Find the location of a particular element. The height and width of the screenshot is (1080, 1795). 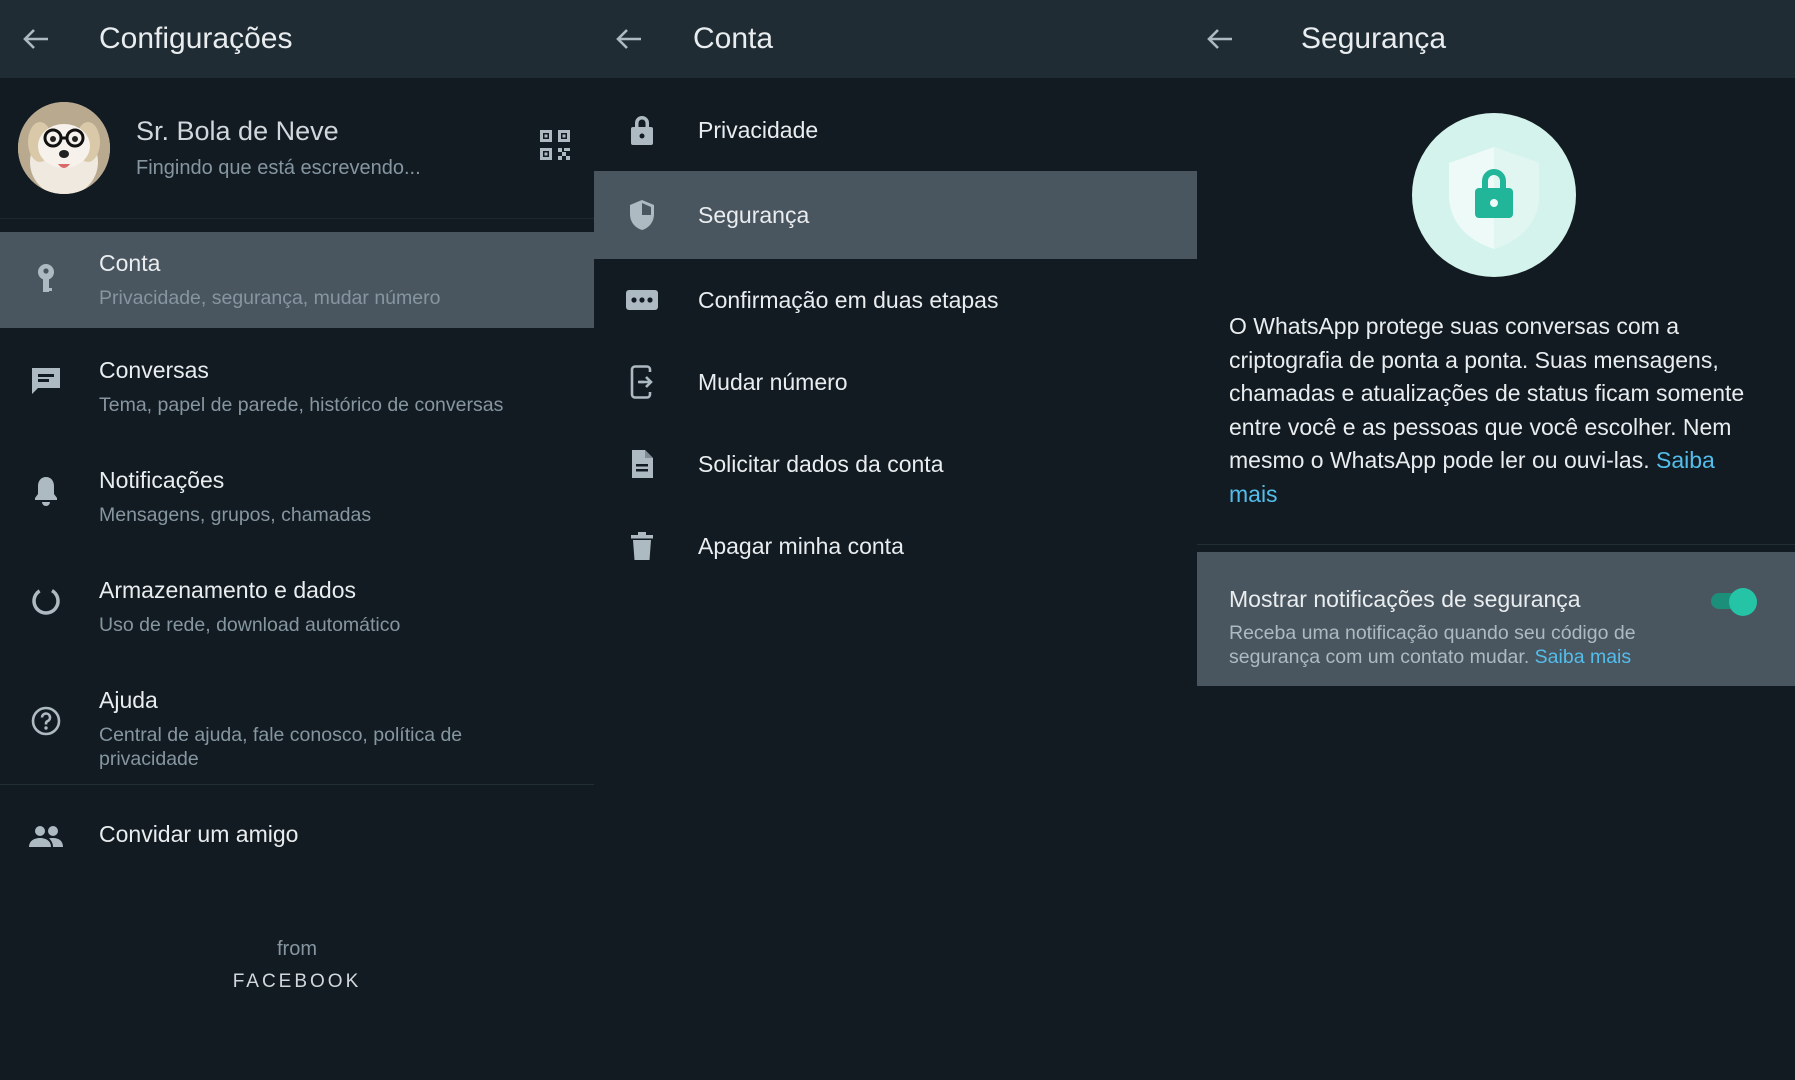

settings-item-subtitle: Privacidade, segurança, mudar número is located at coordinates (270, 298).